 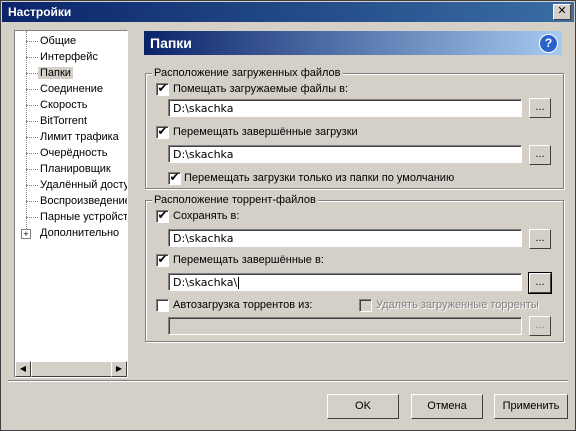 I want to click on tree-item: Интерфейс, so click(x=71, y=57).